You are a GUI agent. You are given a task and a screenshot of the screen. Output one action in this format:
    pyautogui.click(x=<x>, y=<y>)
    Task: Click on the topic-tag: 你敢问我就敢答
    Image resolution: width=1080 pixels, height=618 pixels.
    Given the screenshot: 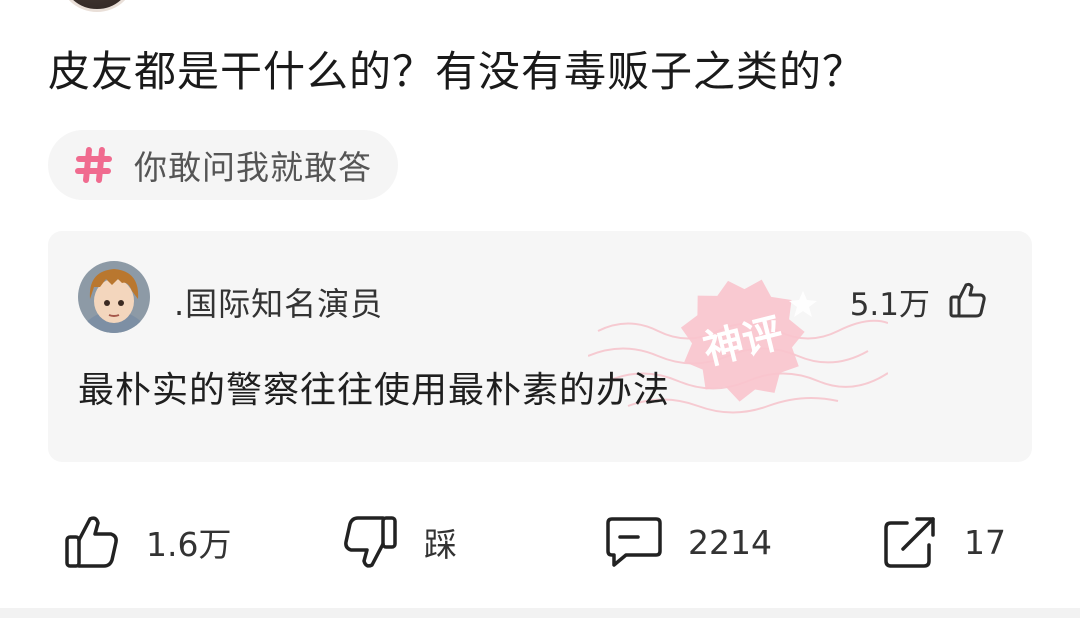 What is the action you would take?
    pyautogui.click(x=223, y=165)
    